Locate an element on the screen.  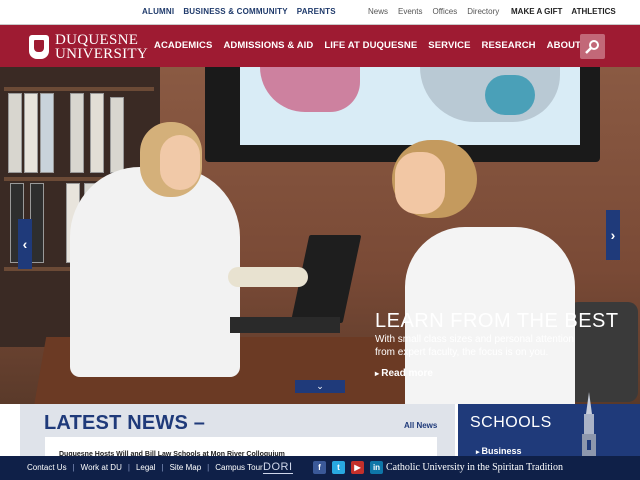
school-item-business: Business is located at coordinates (498, 451).